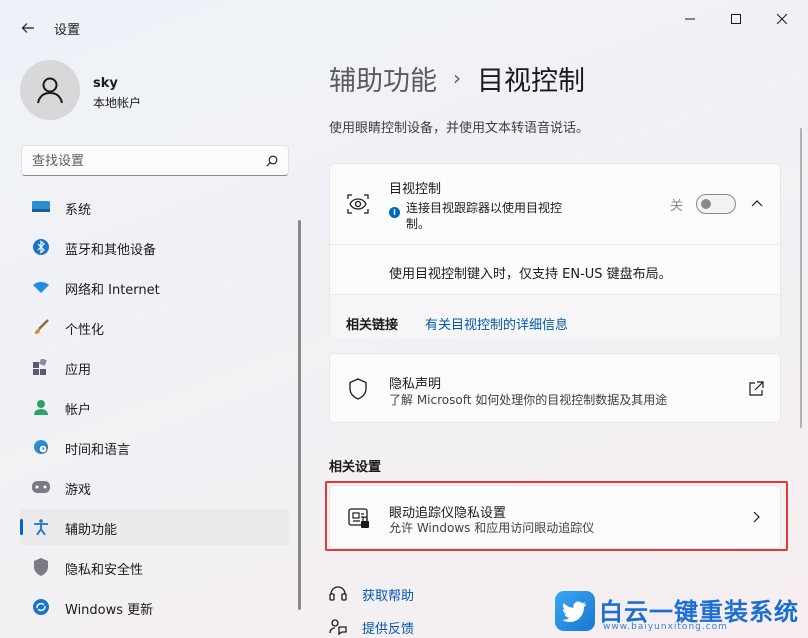  I want to click on sidebar-item-time-language: 时间和语言, so click(155, 447).